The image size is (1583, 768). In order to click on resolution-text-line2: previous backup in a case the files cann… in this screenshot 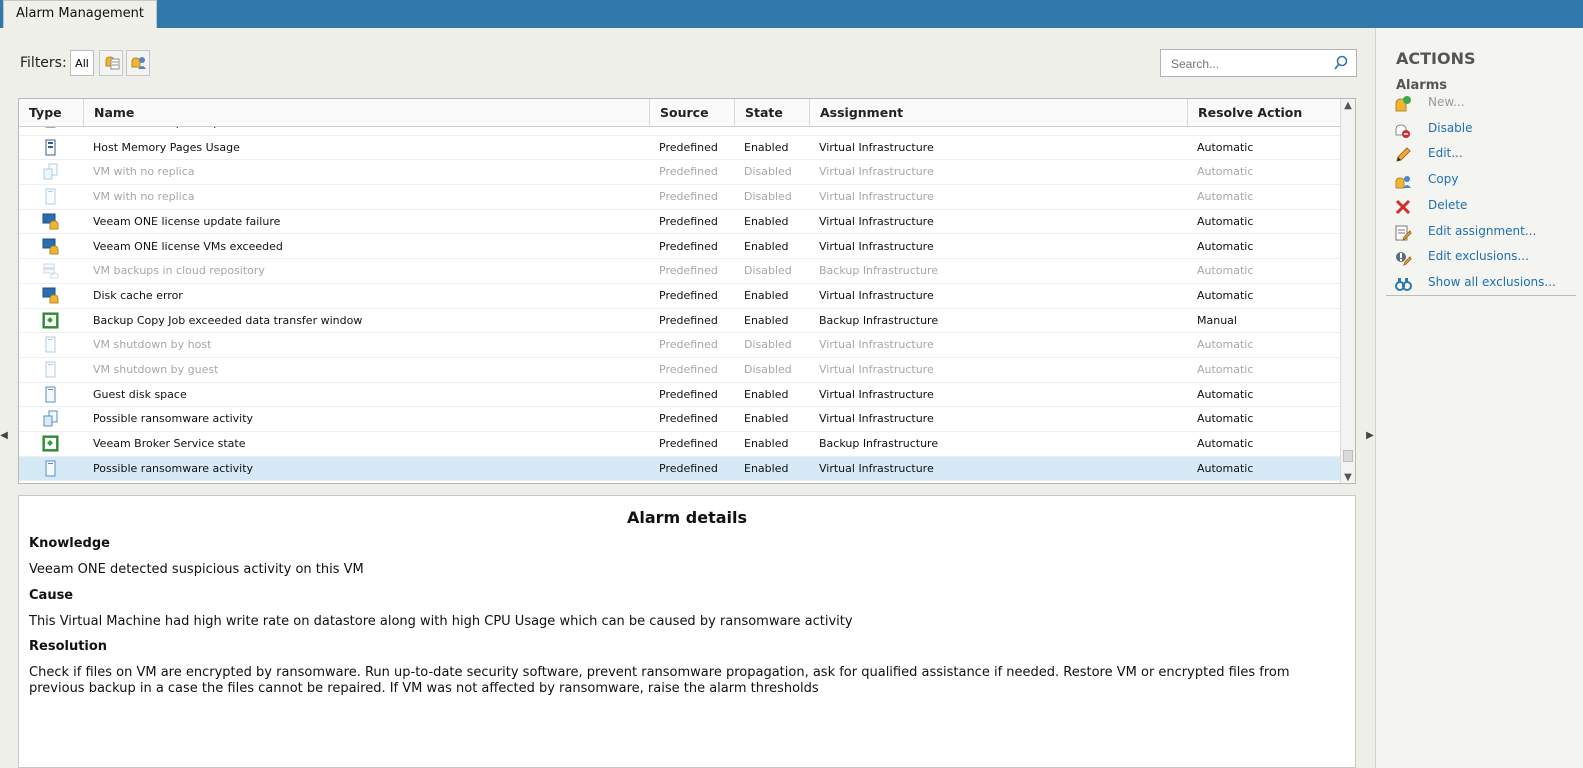, I will do `click(424, 688)`.